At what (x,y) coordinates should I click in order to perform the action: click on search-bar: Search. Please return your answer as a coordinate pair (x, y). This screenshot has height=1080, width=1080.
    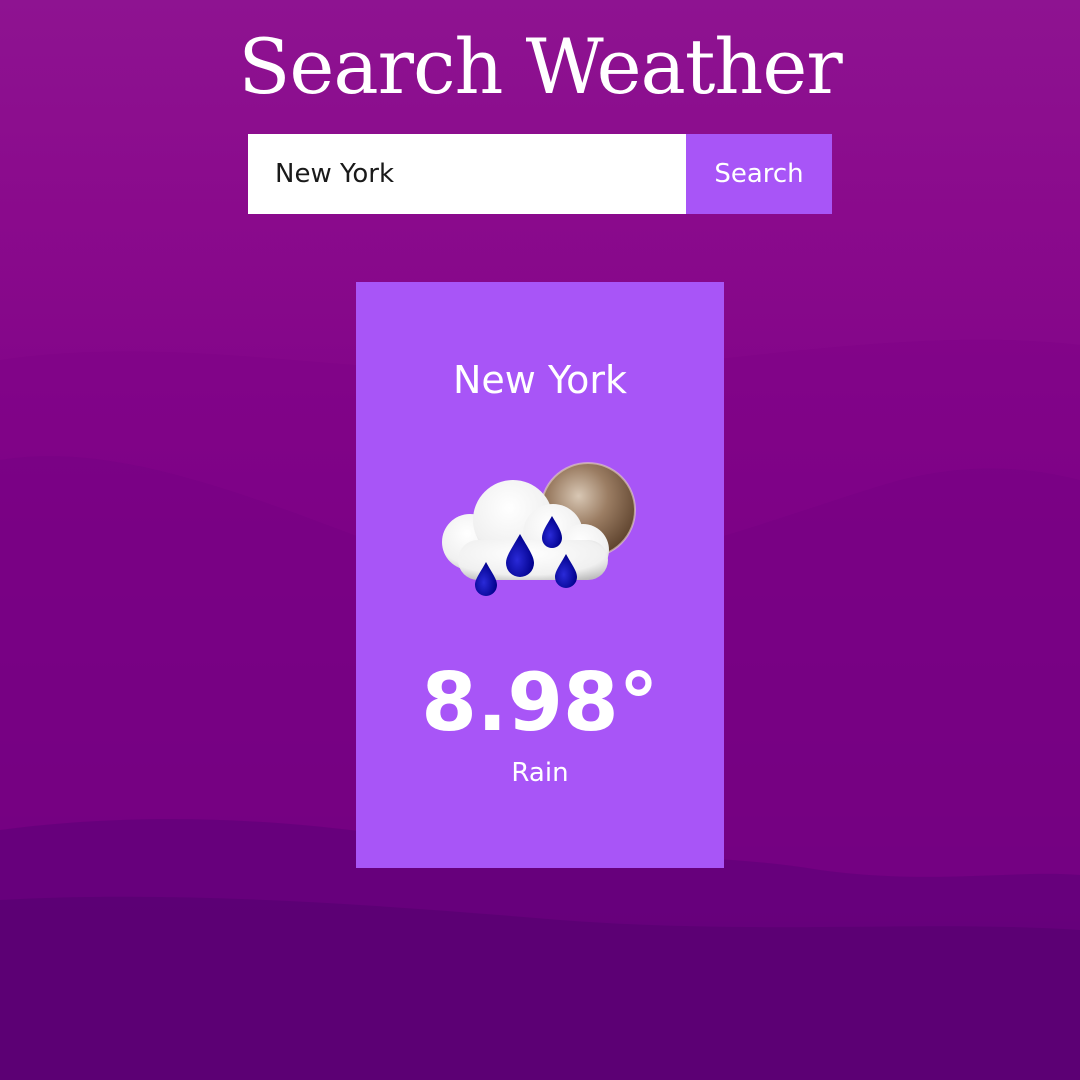
    Looking at the image, I should click on (540, 174).